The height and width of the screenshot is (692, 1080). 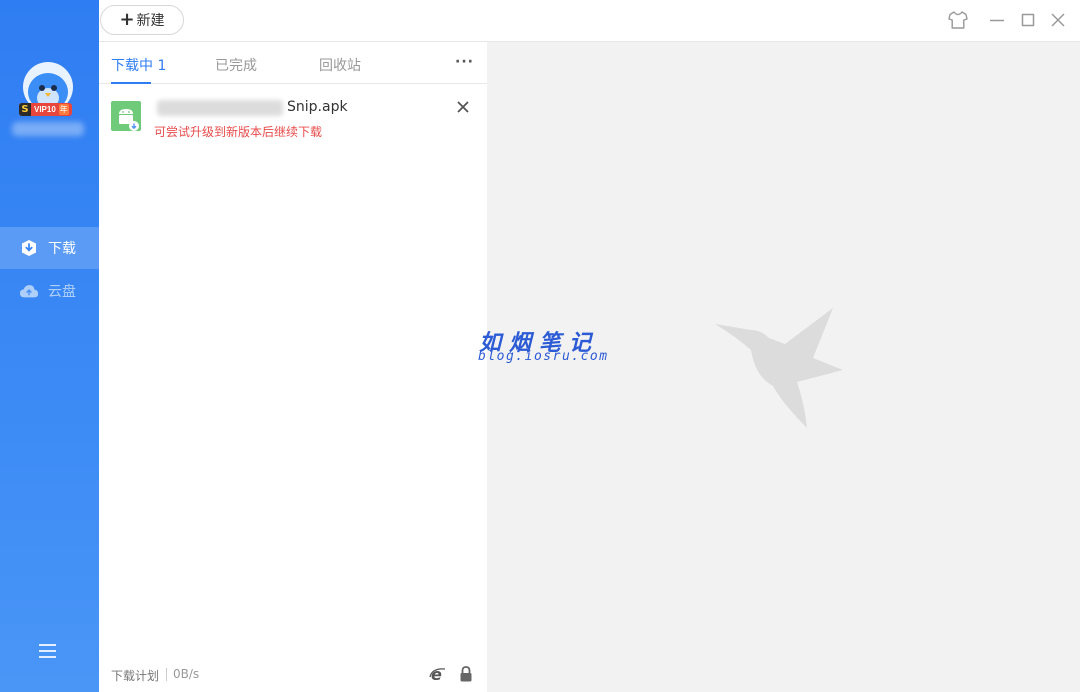 I want to click on username-blurred, so click(x=48, y=129).